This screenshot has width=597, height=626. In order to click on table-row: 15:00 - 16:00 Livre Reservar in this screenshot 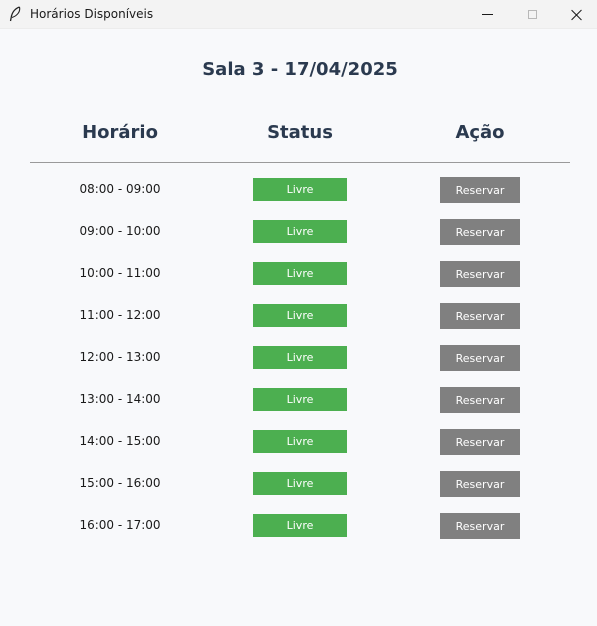, I will do `click(298, 492)`.